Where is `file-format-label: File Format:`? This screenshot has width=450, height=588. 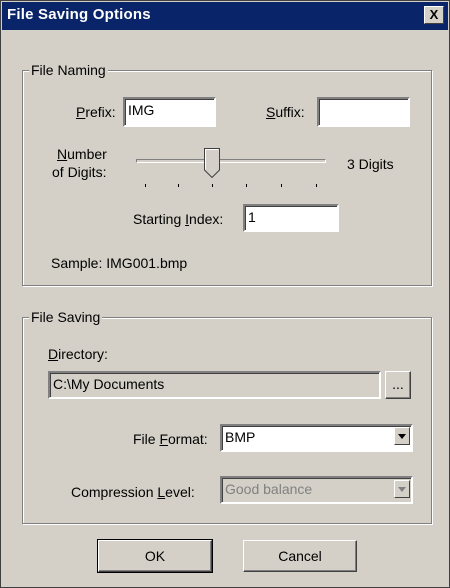 file-format-label: File Format: is located at coordinates (170, 439).